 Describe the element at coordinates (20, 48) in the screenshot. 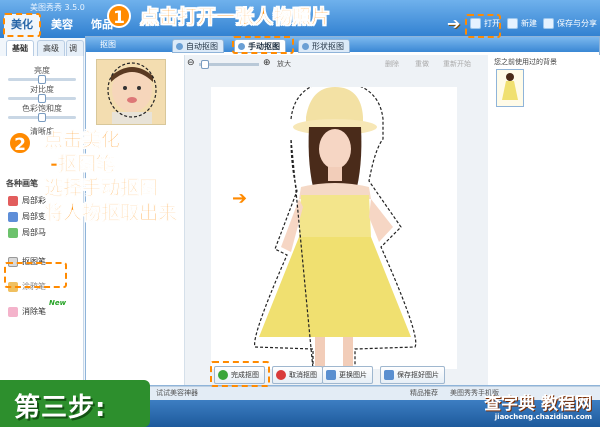

I see `subtab-basic: 基础` at that location.